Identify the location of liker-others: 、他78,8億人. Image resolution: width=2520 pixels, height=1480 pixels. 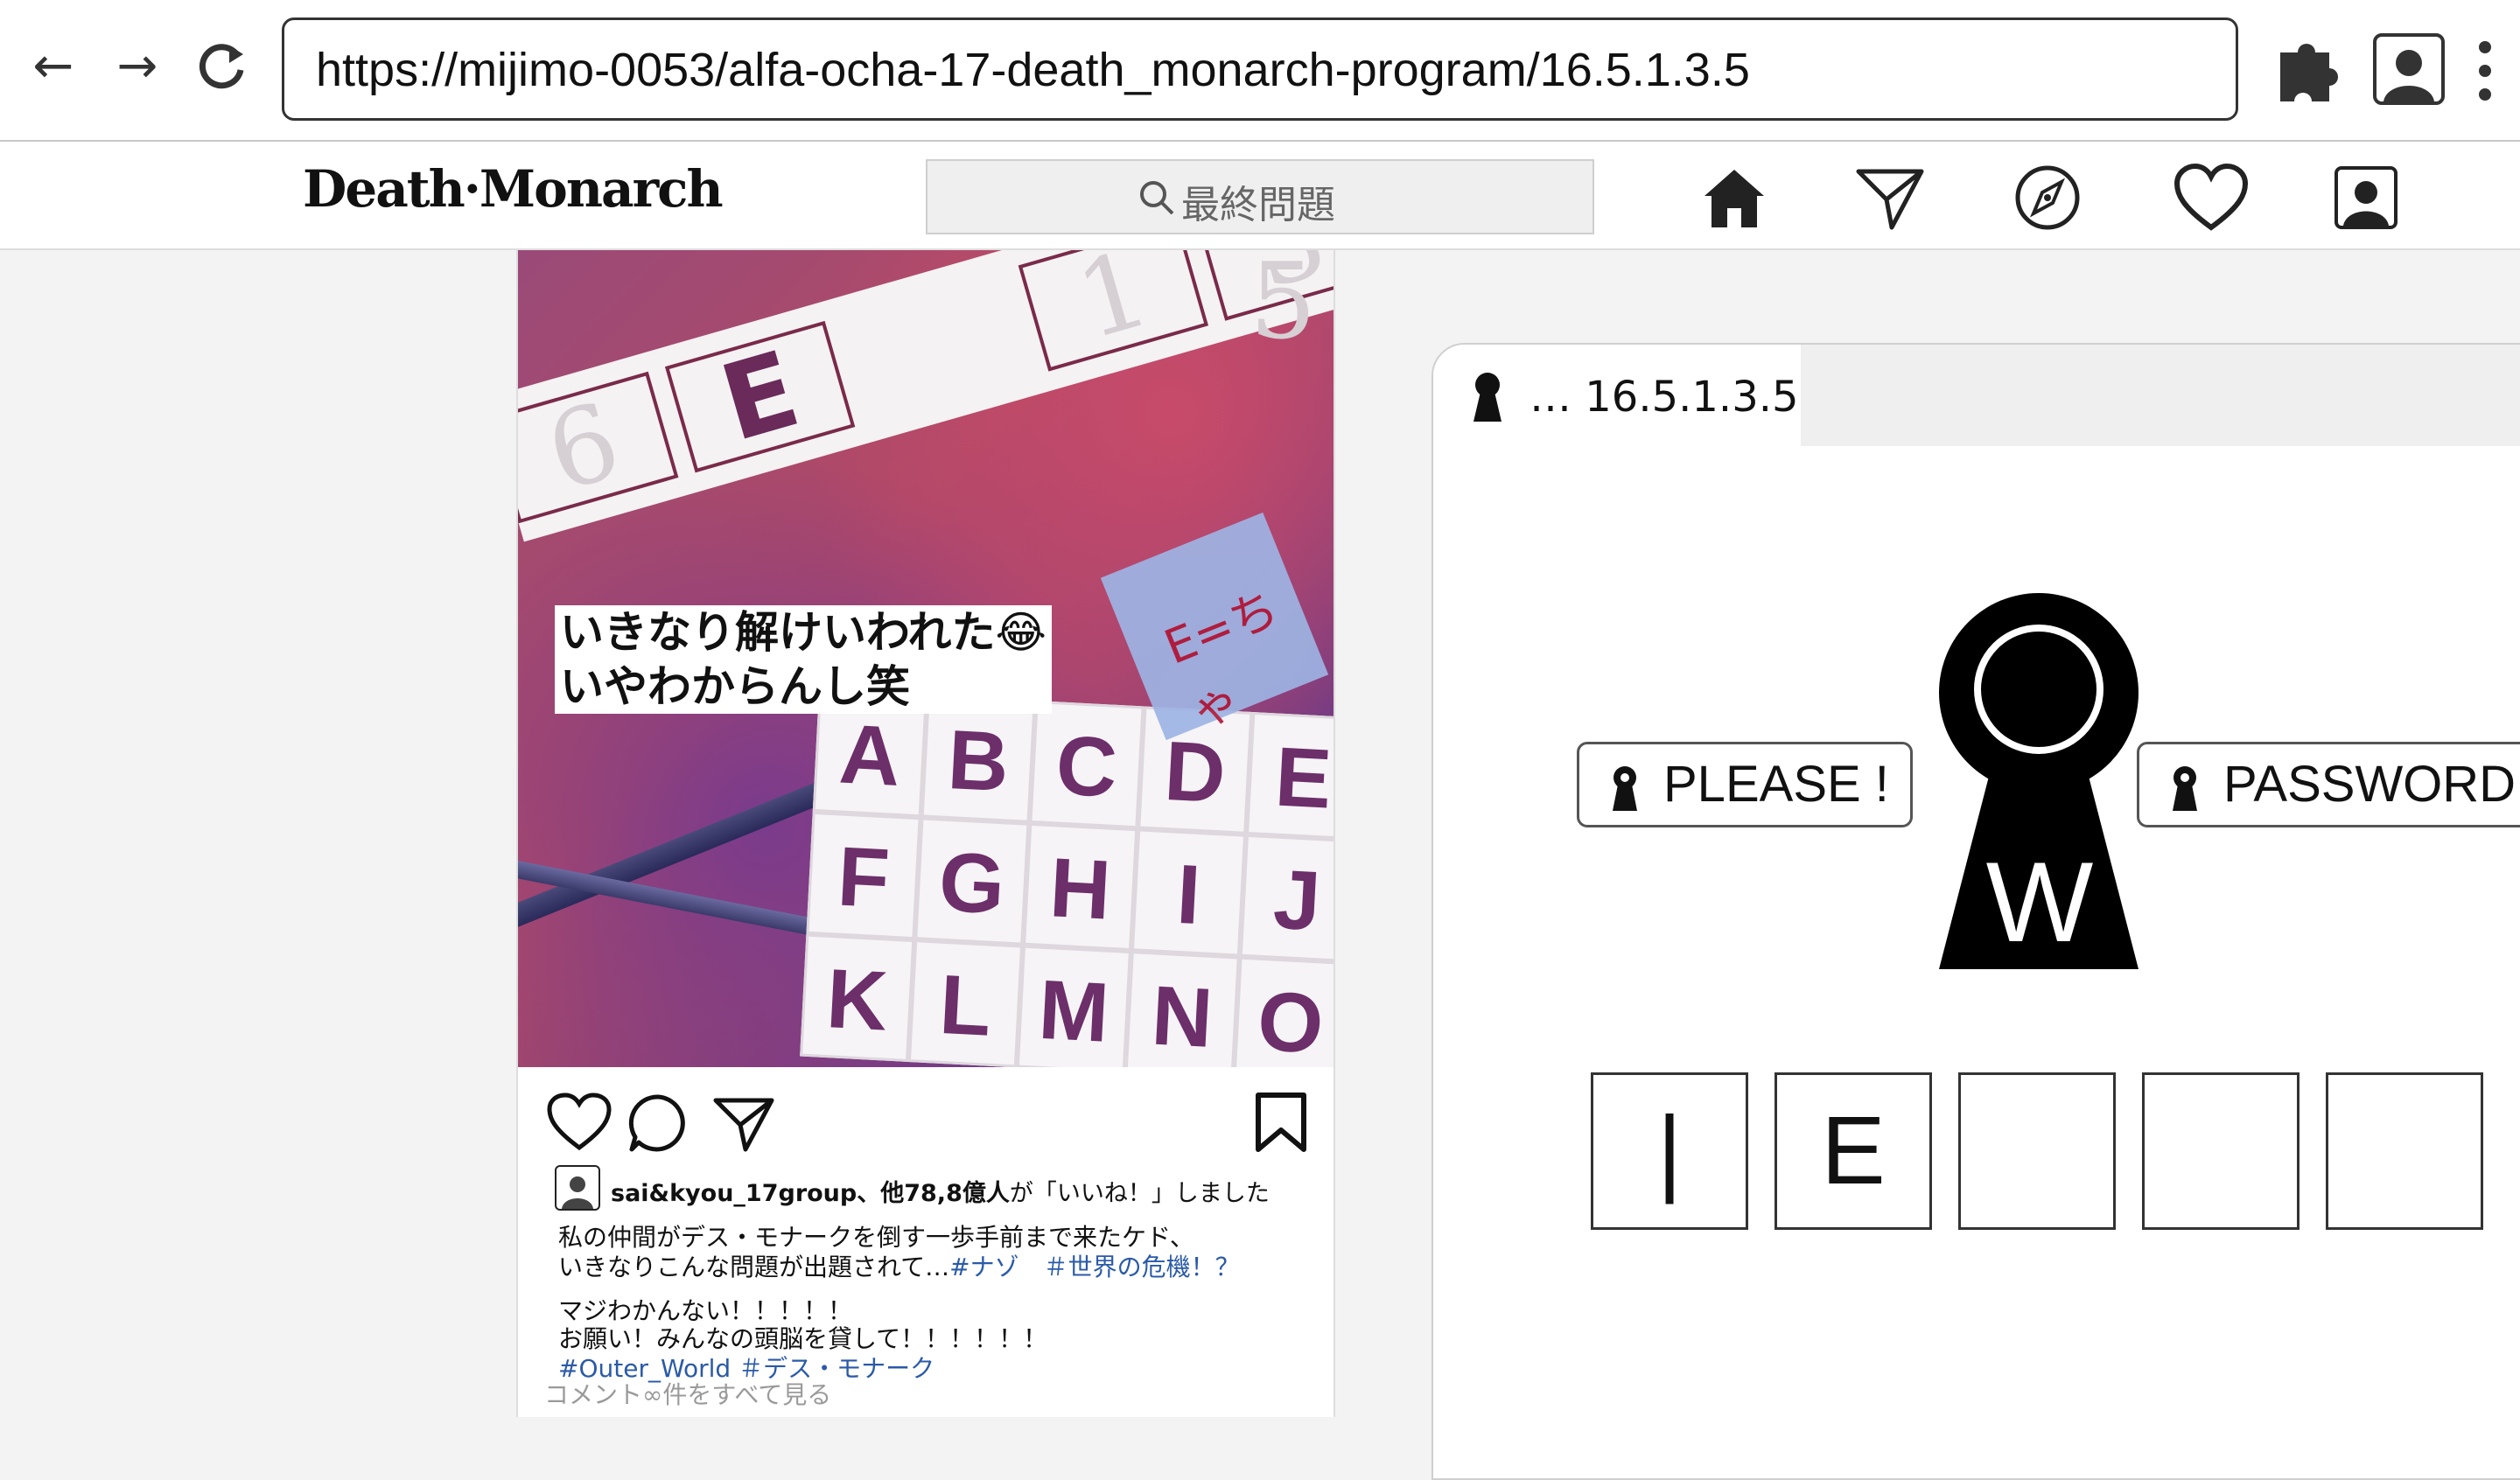
(933, 1194).